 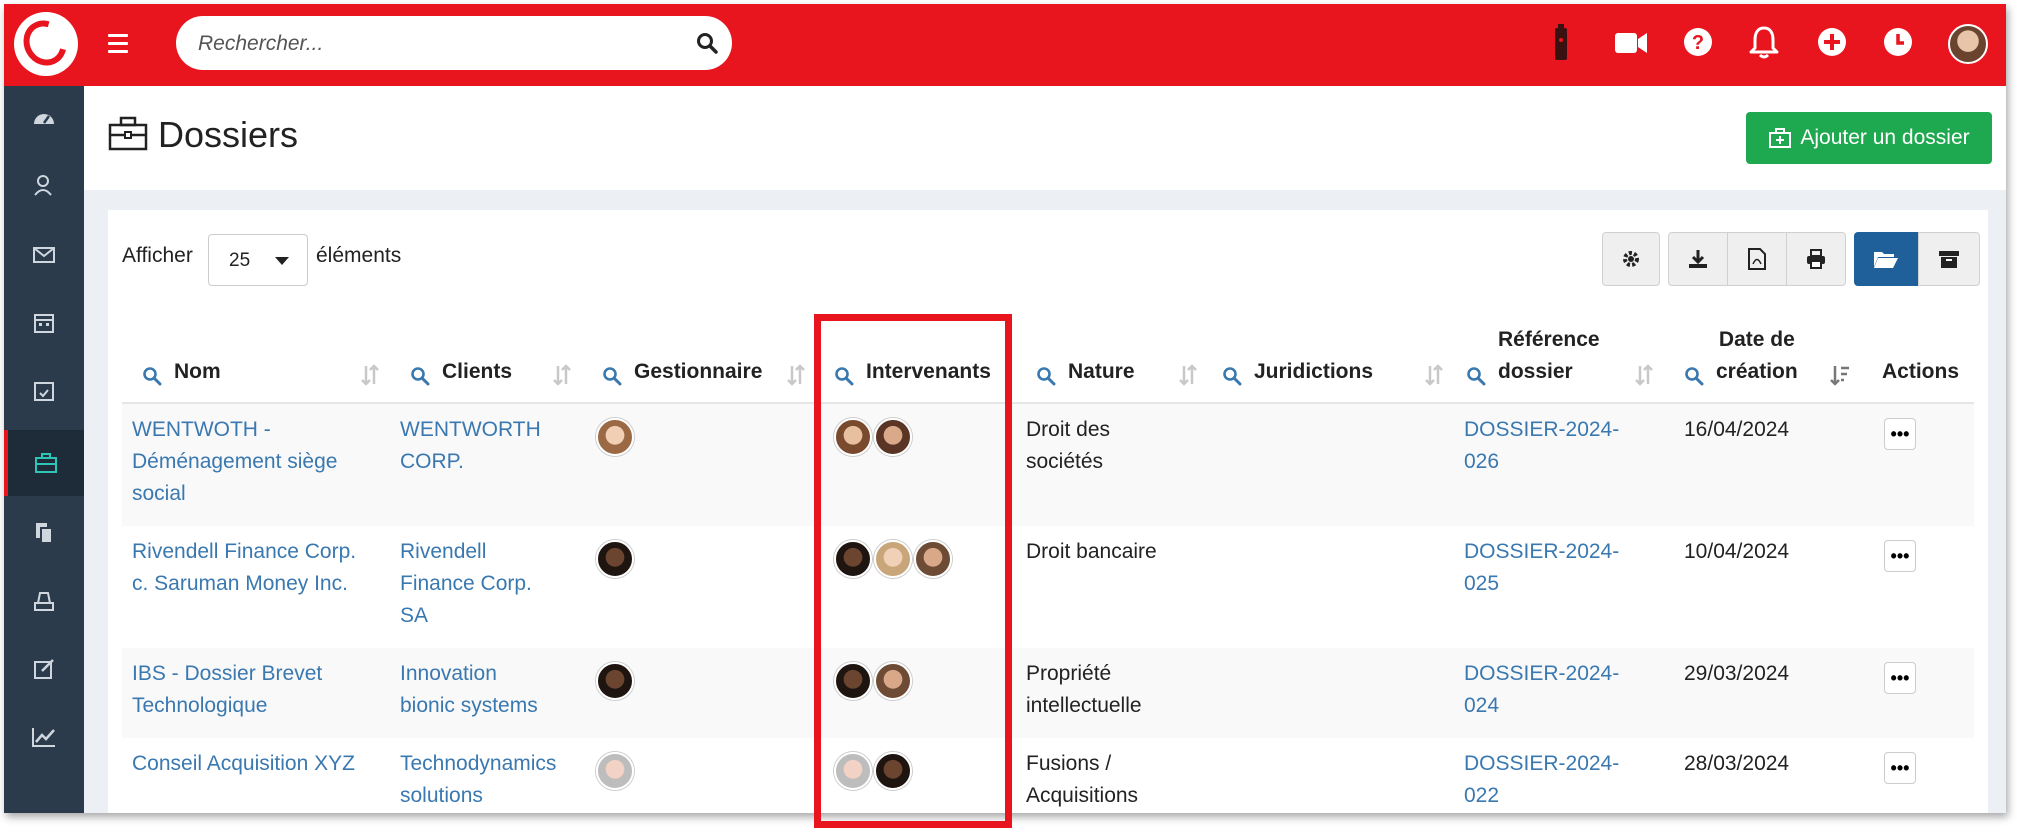 I want to click on download-button, so click(x=1698, y=259).